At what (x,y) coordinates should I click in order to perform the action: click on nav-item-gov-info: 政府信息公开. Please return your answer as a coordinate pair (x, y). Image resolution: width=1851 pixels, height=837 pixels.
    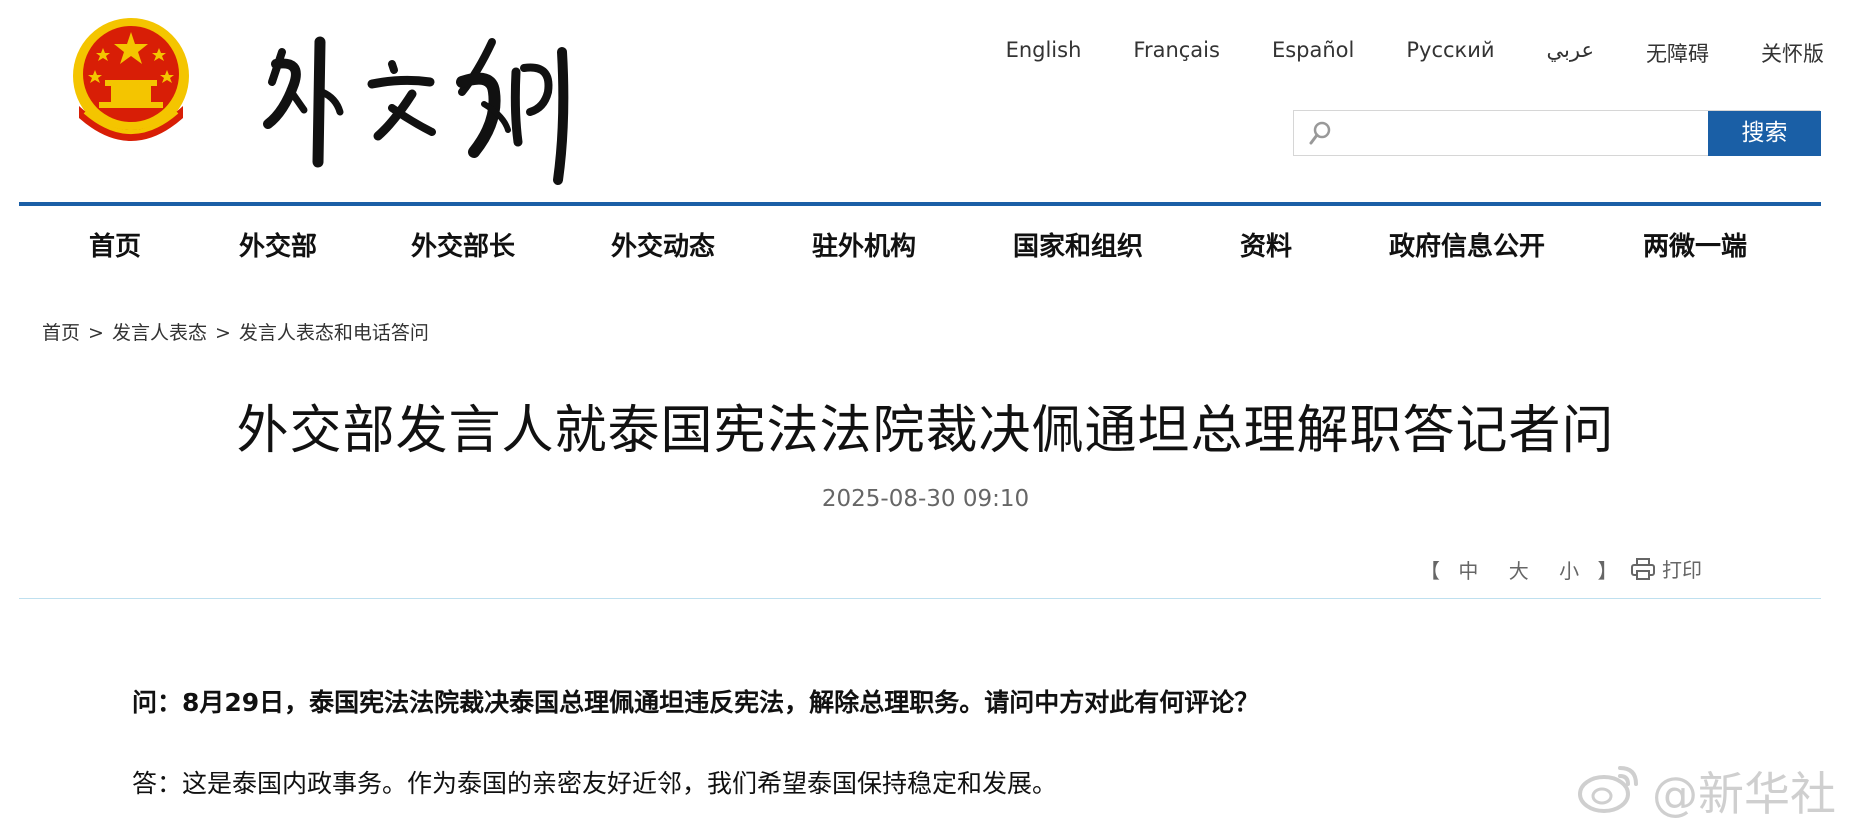
    Looking at the image, I should click on (1467, 244).